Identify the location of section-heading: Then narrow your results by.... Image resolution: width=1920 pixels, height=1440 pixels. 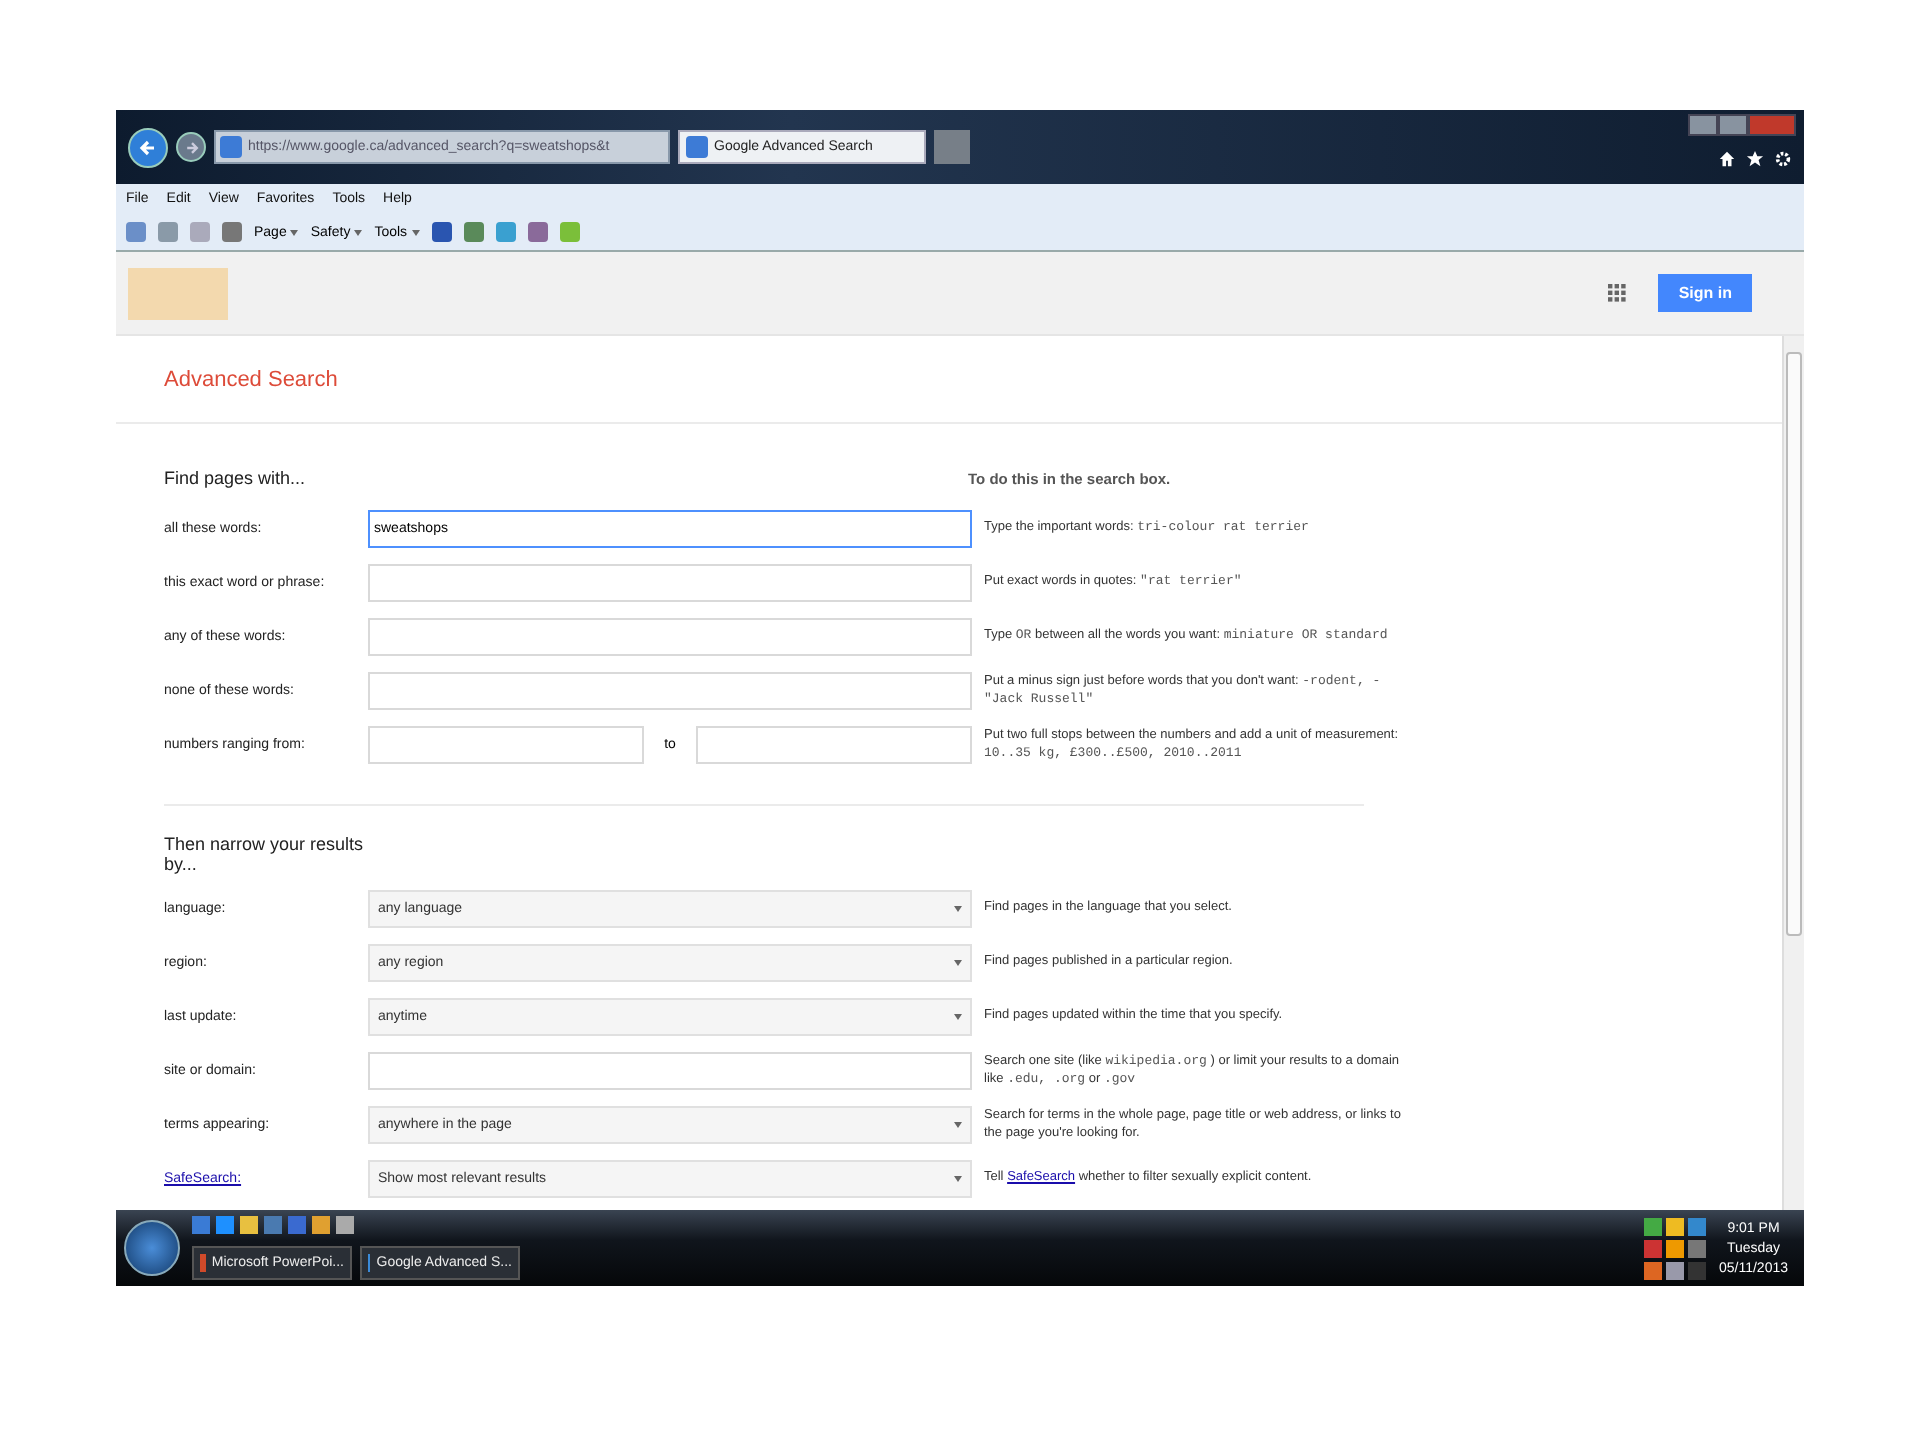
(264, 854).